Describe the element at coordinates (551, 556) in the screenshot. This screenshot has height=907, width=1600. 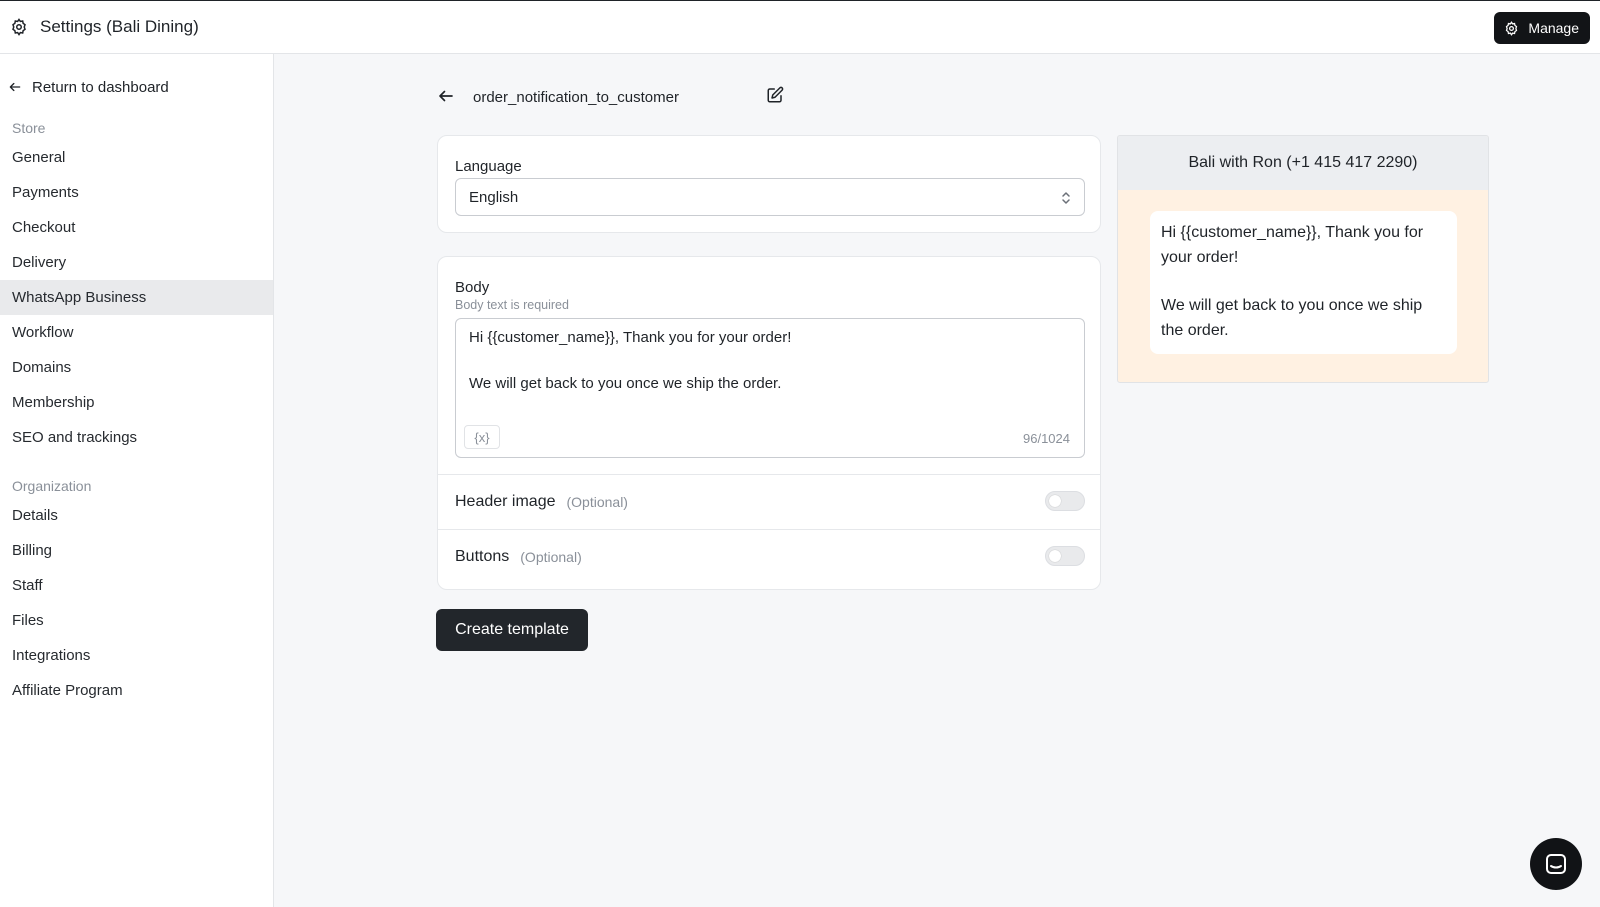
I see `buttons-optional: (Optional)` at that location.